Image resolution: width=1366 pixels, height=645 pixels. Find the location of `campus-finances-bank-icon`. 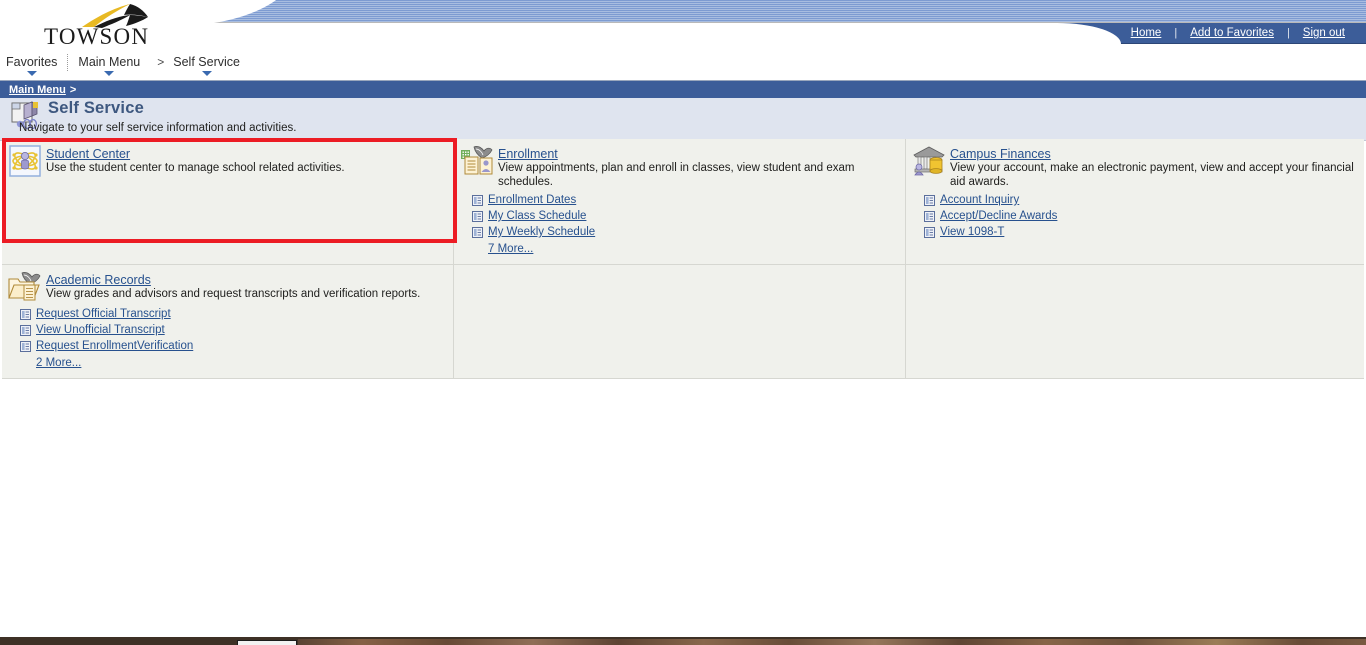

campus-finances-bank-icon is located at coordinates (929, 161).